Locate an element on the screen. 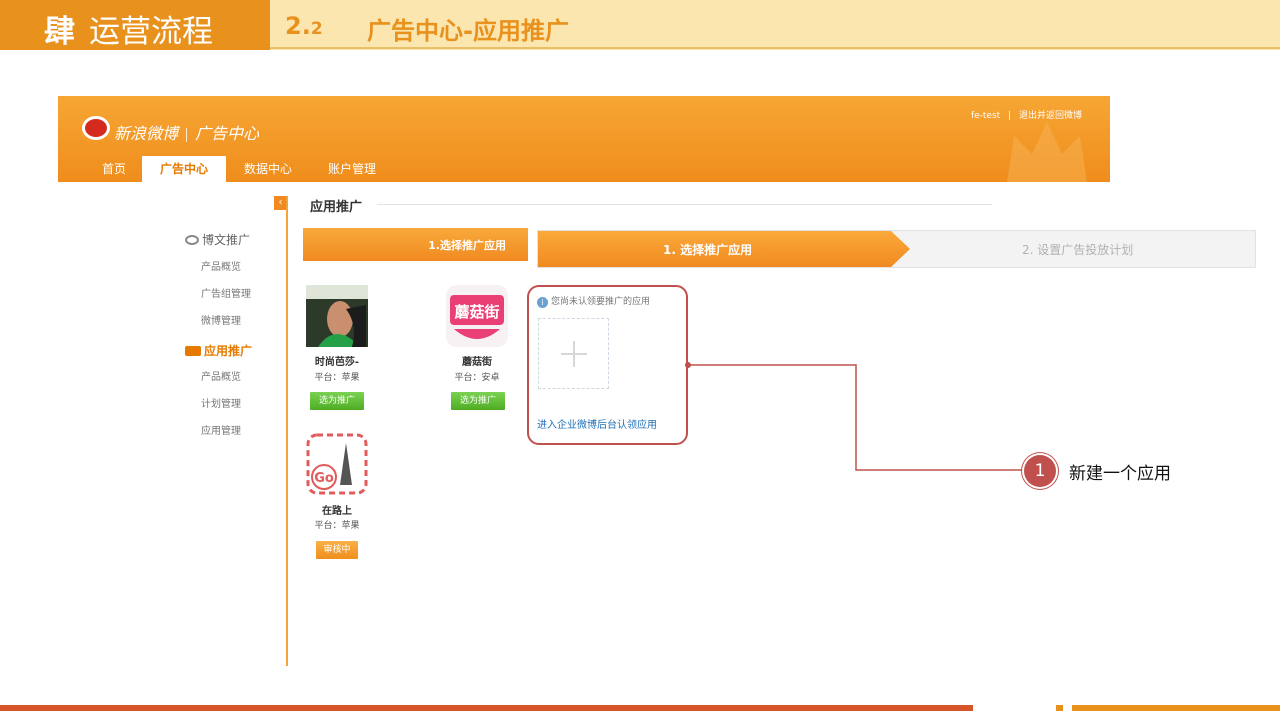 The width and height of the screenshot is (1280, 720). chapter-title: 肆运营流程 is located at coordinates (128, 28).